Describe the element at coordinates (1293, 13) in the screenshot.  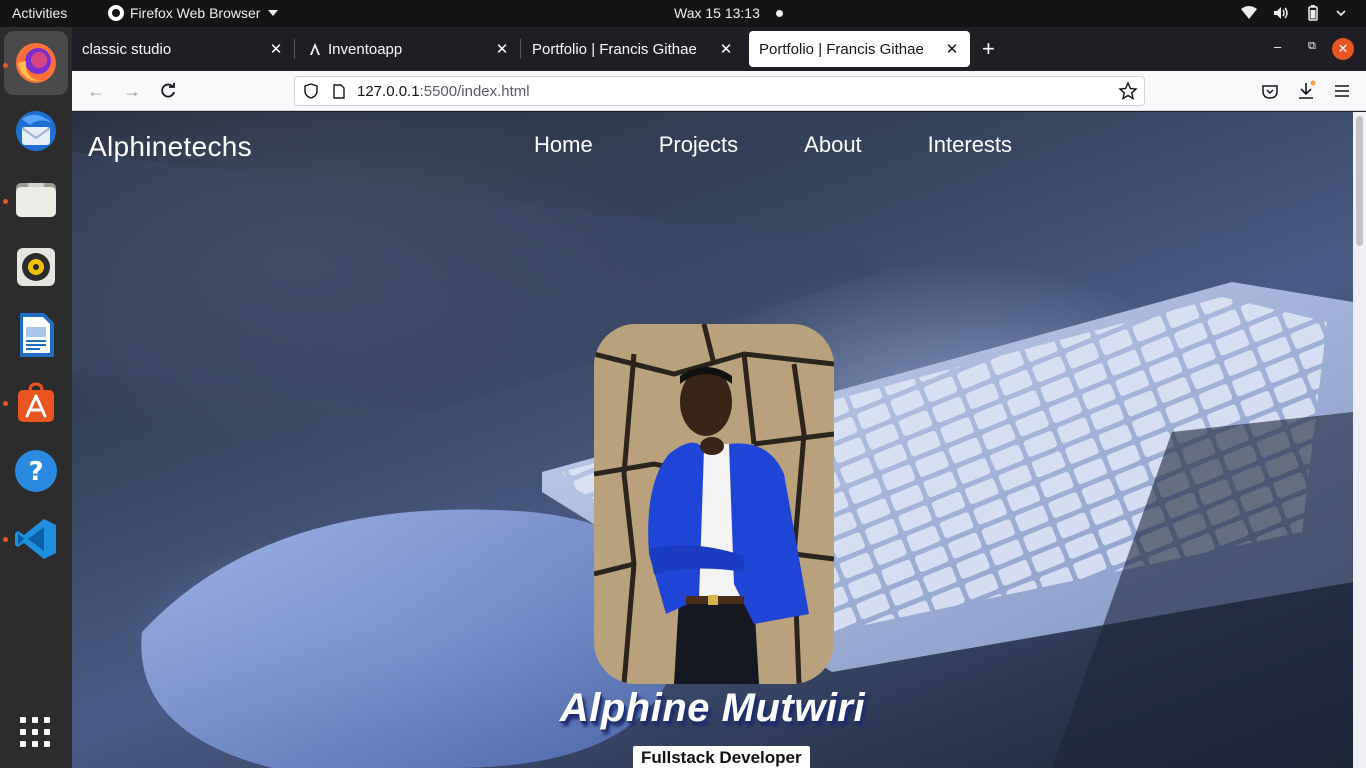
I see `system-tray` at that location.